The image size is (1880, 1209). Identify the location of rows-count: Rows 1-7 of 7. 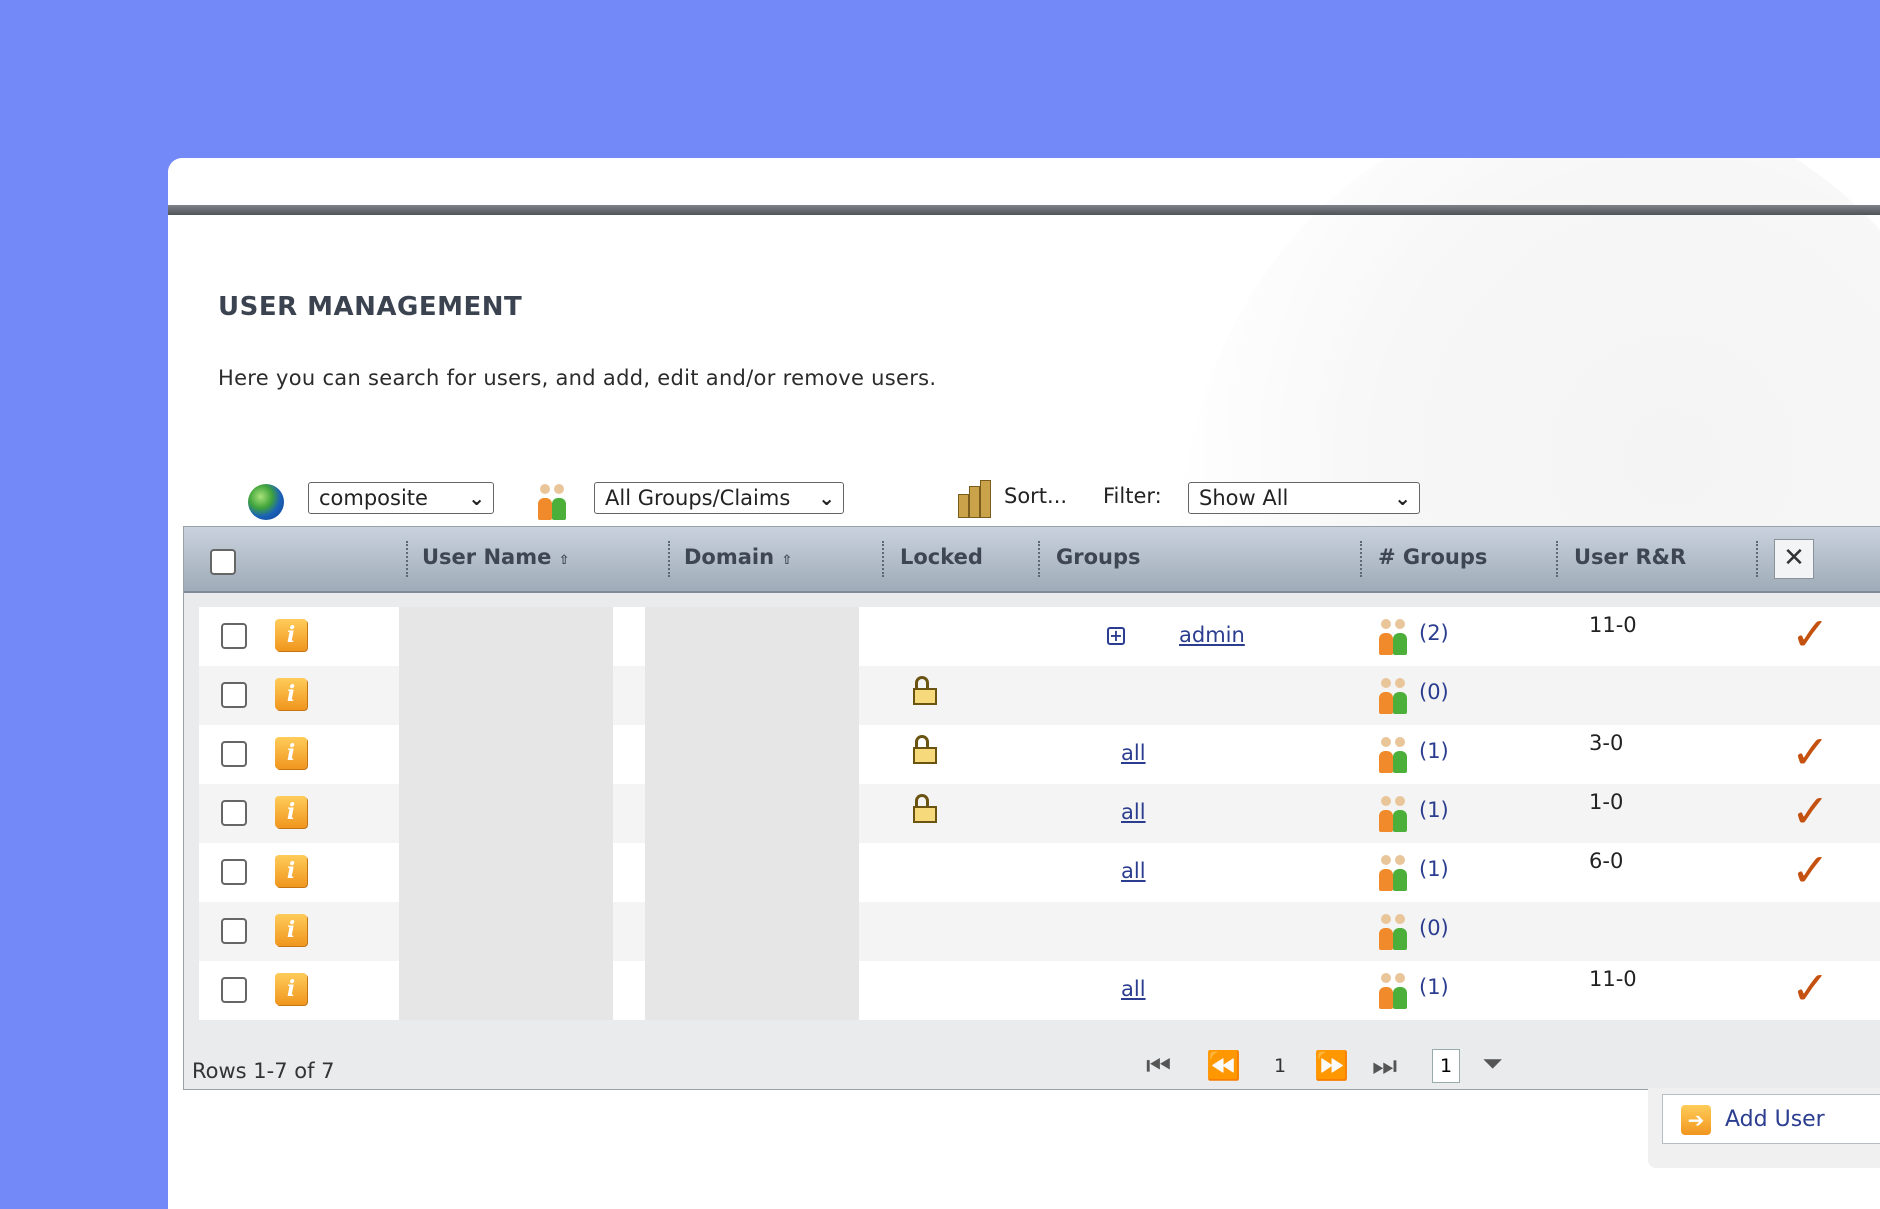
(263, 1071).